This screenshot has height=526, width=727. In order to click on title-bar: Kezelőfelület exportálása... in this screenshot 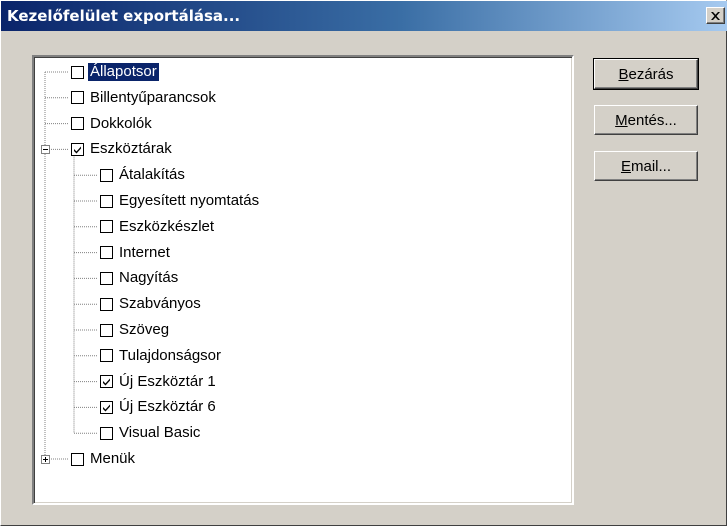, I will do `click(364, 16)`.